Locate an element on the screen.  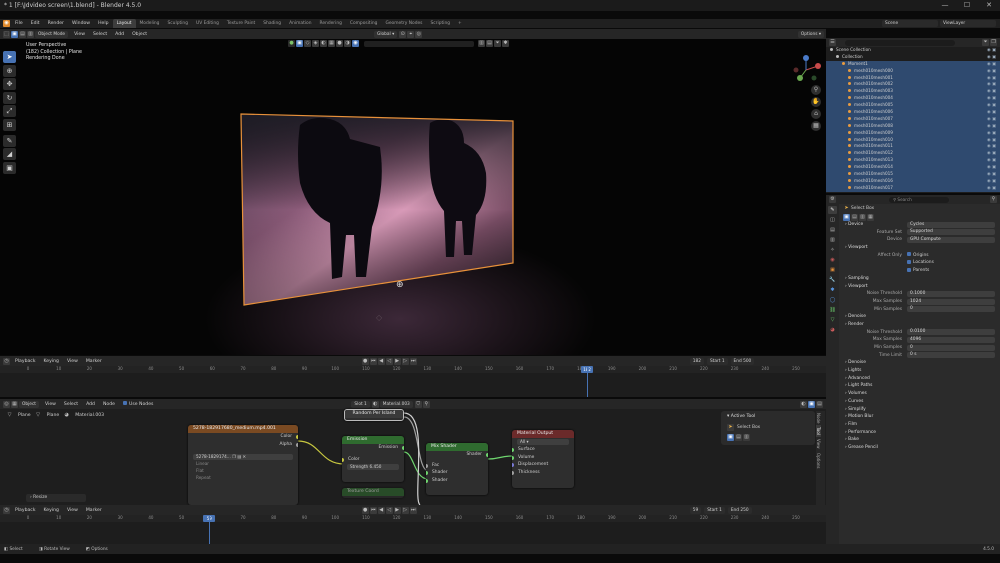
bottom-prev-key-icon: ◀ is located at coordinates (381, 510).